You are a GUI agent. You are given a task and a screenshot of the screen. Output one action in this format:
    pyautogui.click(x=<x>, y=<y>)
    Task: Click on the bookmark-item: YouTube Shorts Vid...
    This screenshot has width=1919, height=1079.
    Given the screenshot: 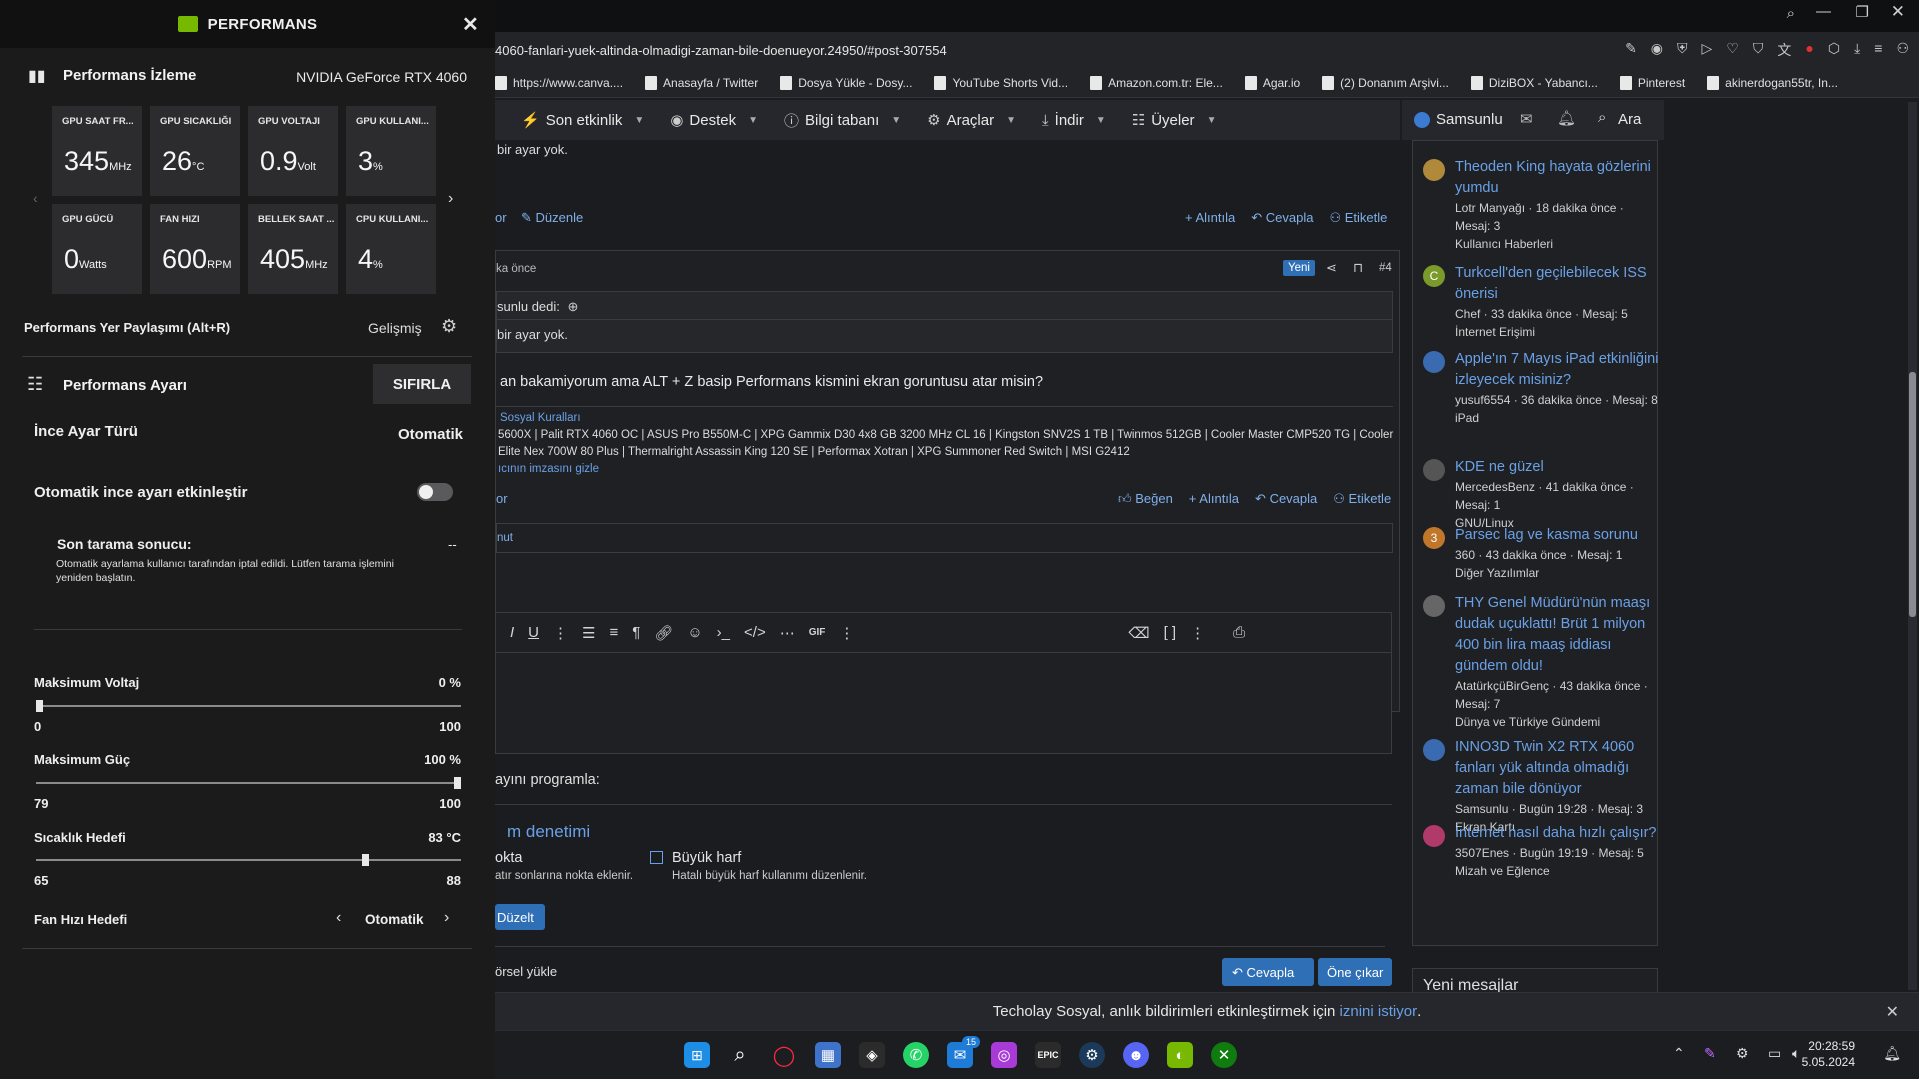 What is the action you would take?
    pyautogui.click(x=1001, y=82)
    